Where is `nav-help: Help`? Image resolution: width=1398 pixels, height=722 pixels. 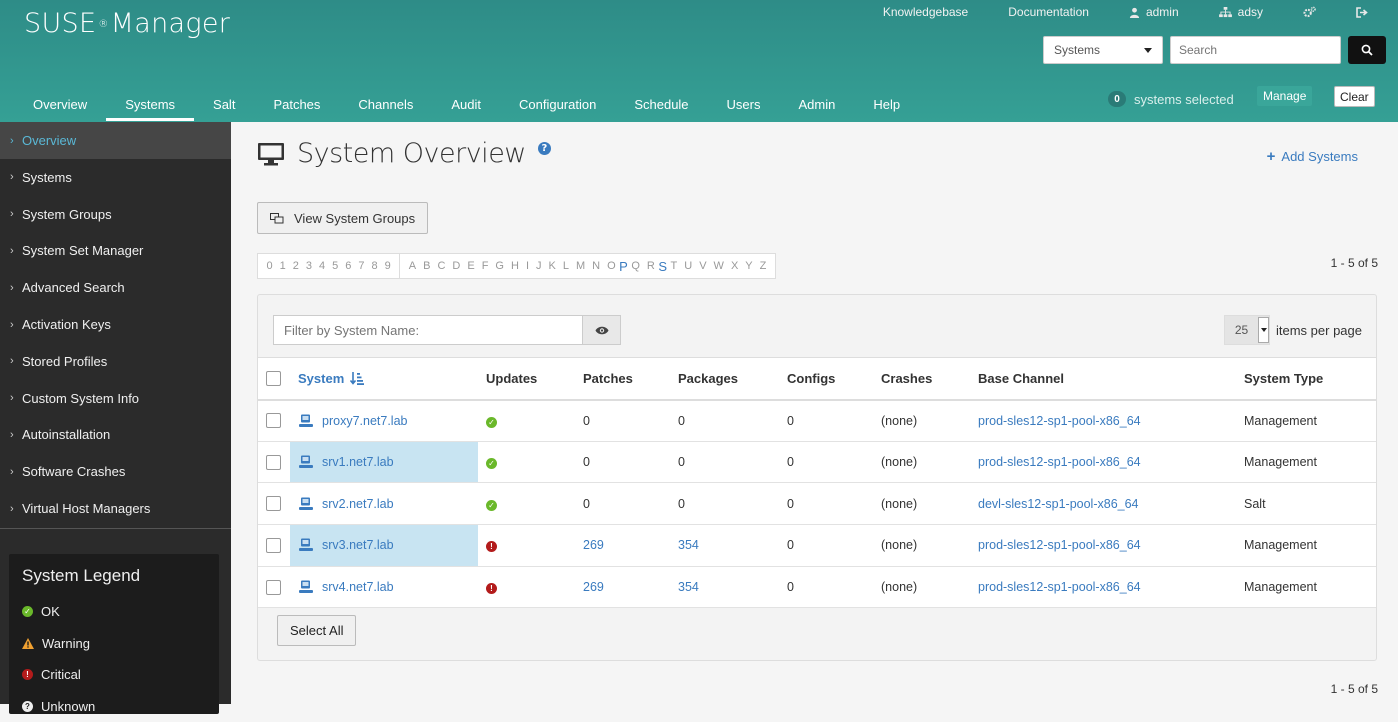
nav-help: Help is located at coordinates (886, 105).